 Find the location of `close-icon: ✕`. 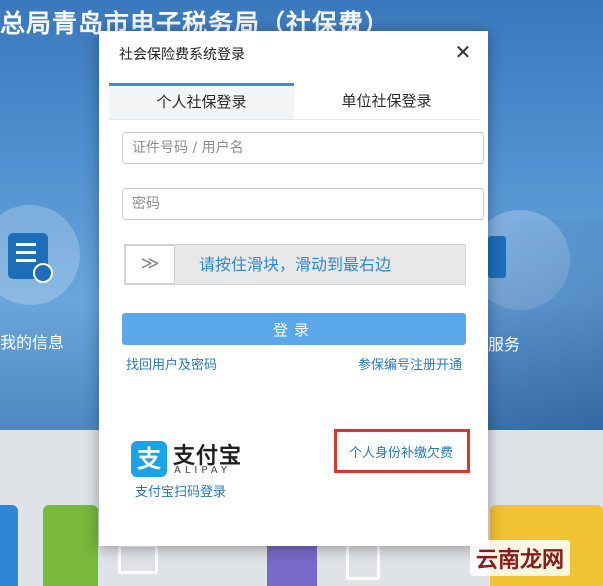

close-icon: ✕ is located at coordinates (463, 52).